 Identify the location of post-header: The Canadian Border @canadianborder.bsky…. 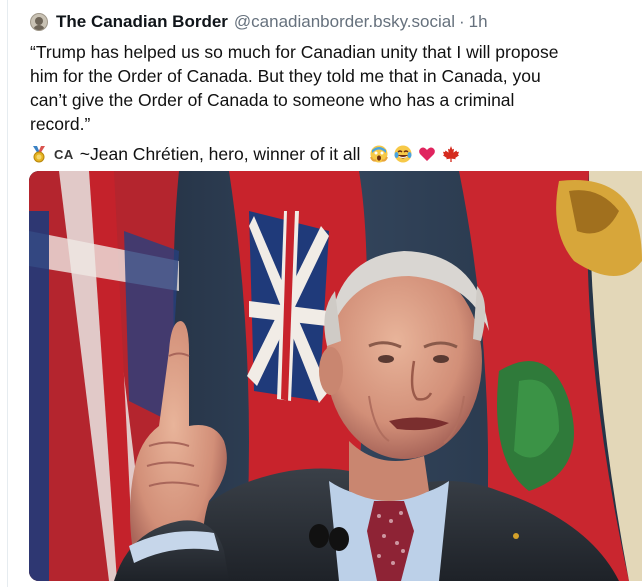
(259, 22).